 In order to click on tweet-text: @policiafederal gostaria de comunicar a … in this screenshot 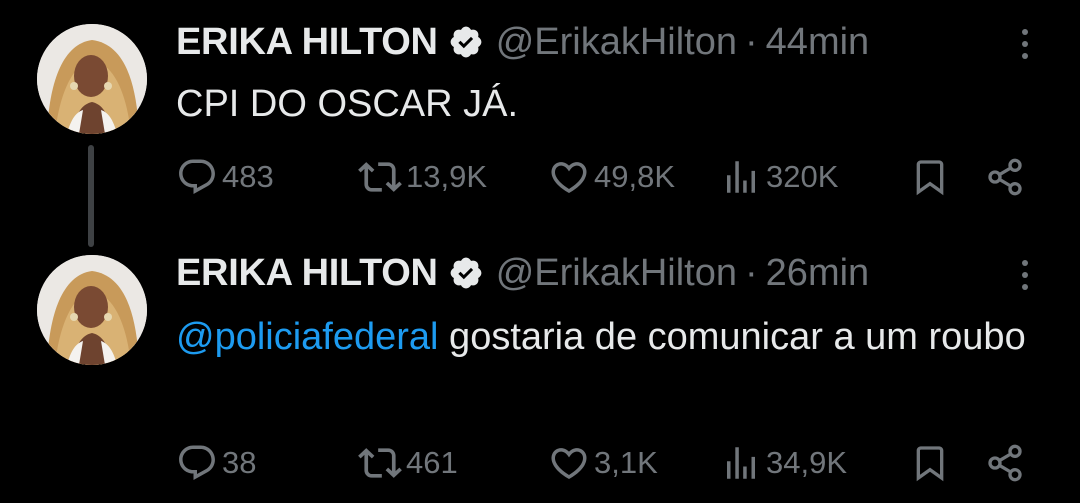, I will do `click(611, 337)`.